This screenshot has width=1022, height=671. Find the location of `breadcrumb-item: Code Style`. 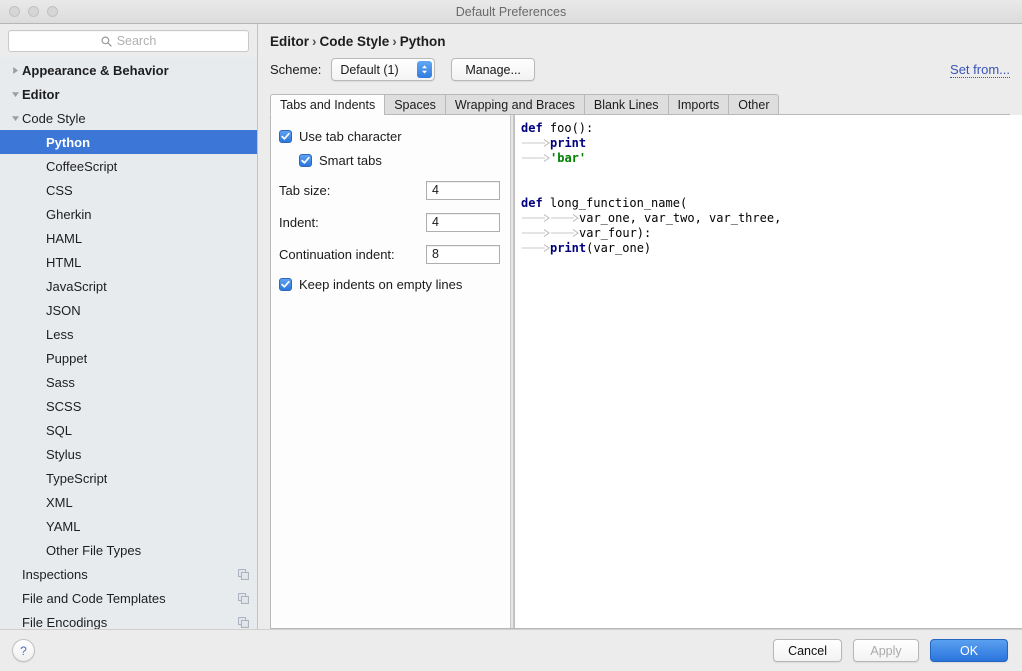

breadcrumb-item: Code Style is located at coordinates (355, 41).